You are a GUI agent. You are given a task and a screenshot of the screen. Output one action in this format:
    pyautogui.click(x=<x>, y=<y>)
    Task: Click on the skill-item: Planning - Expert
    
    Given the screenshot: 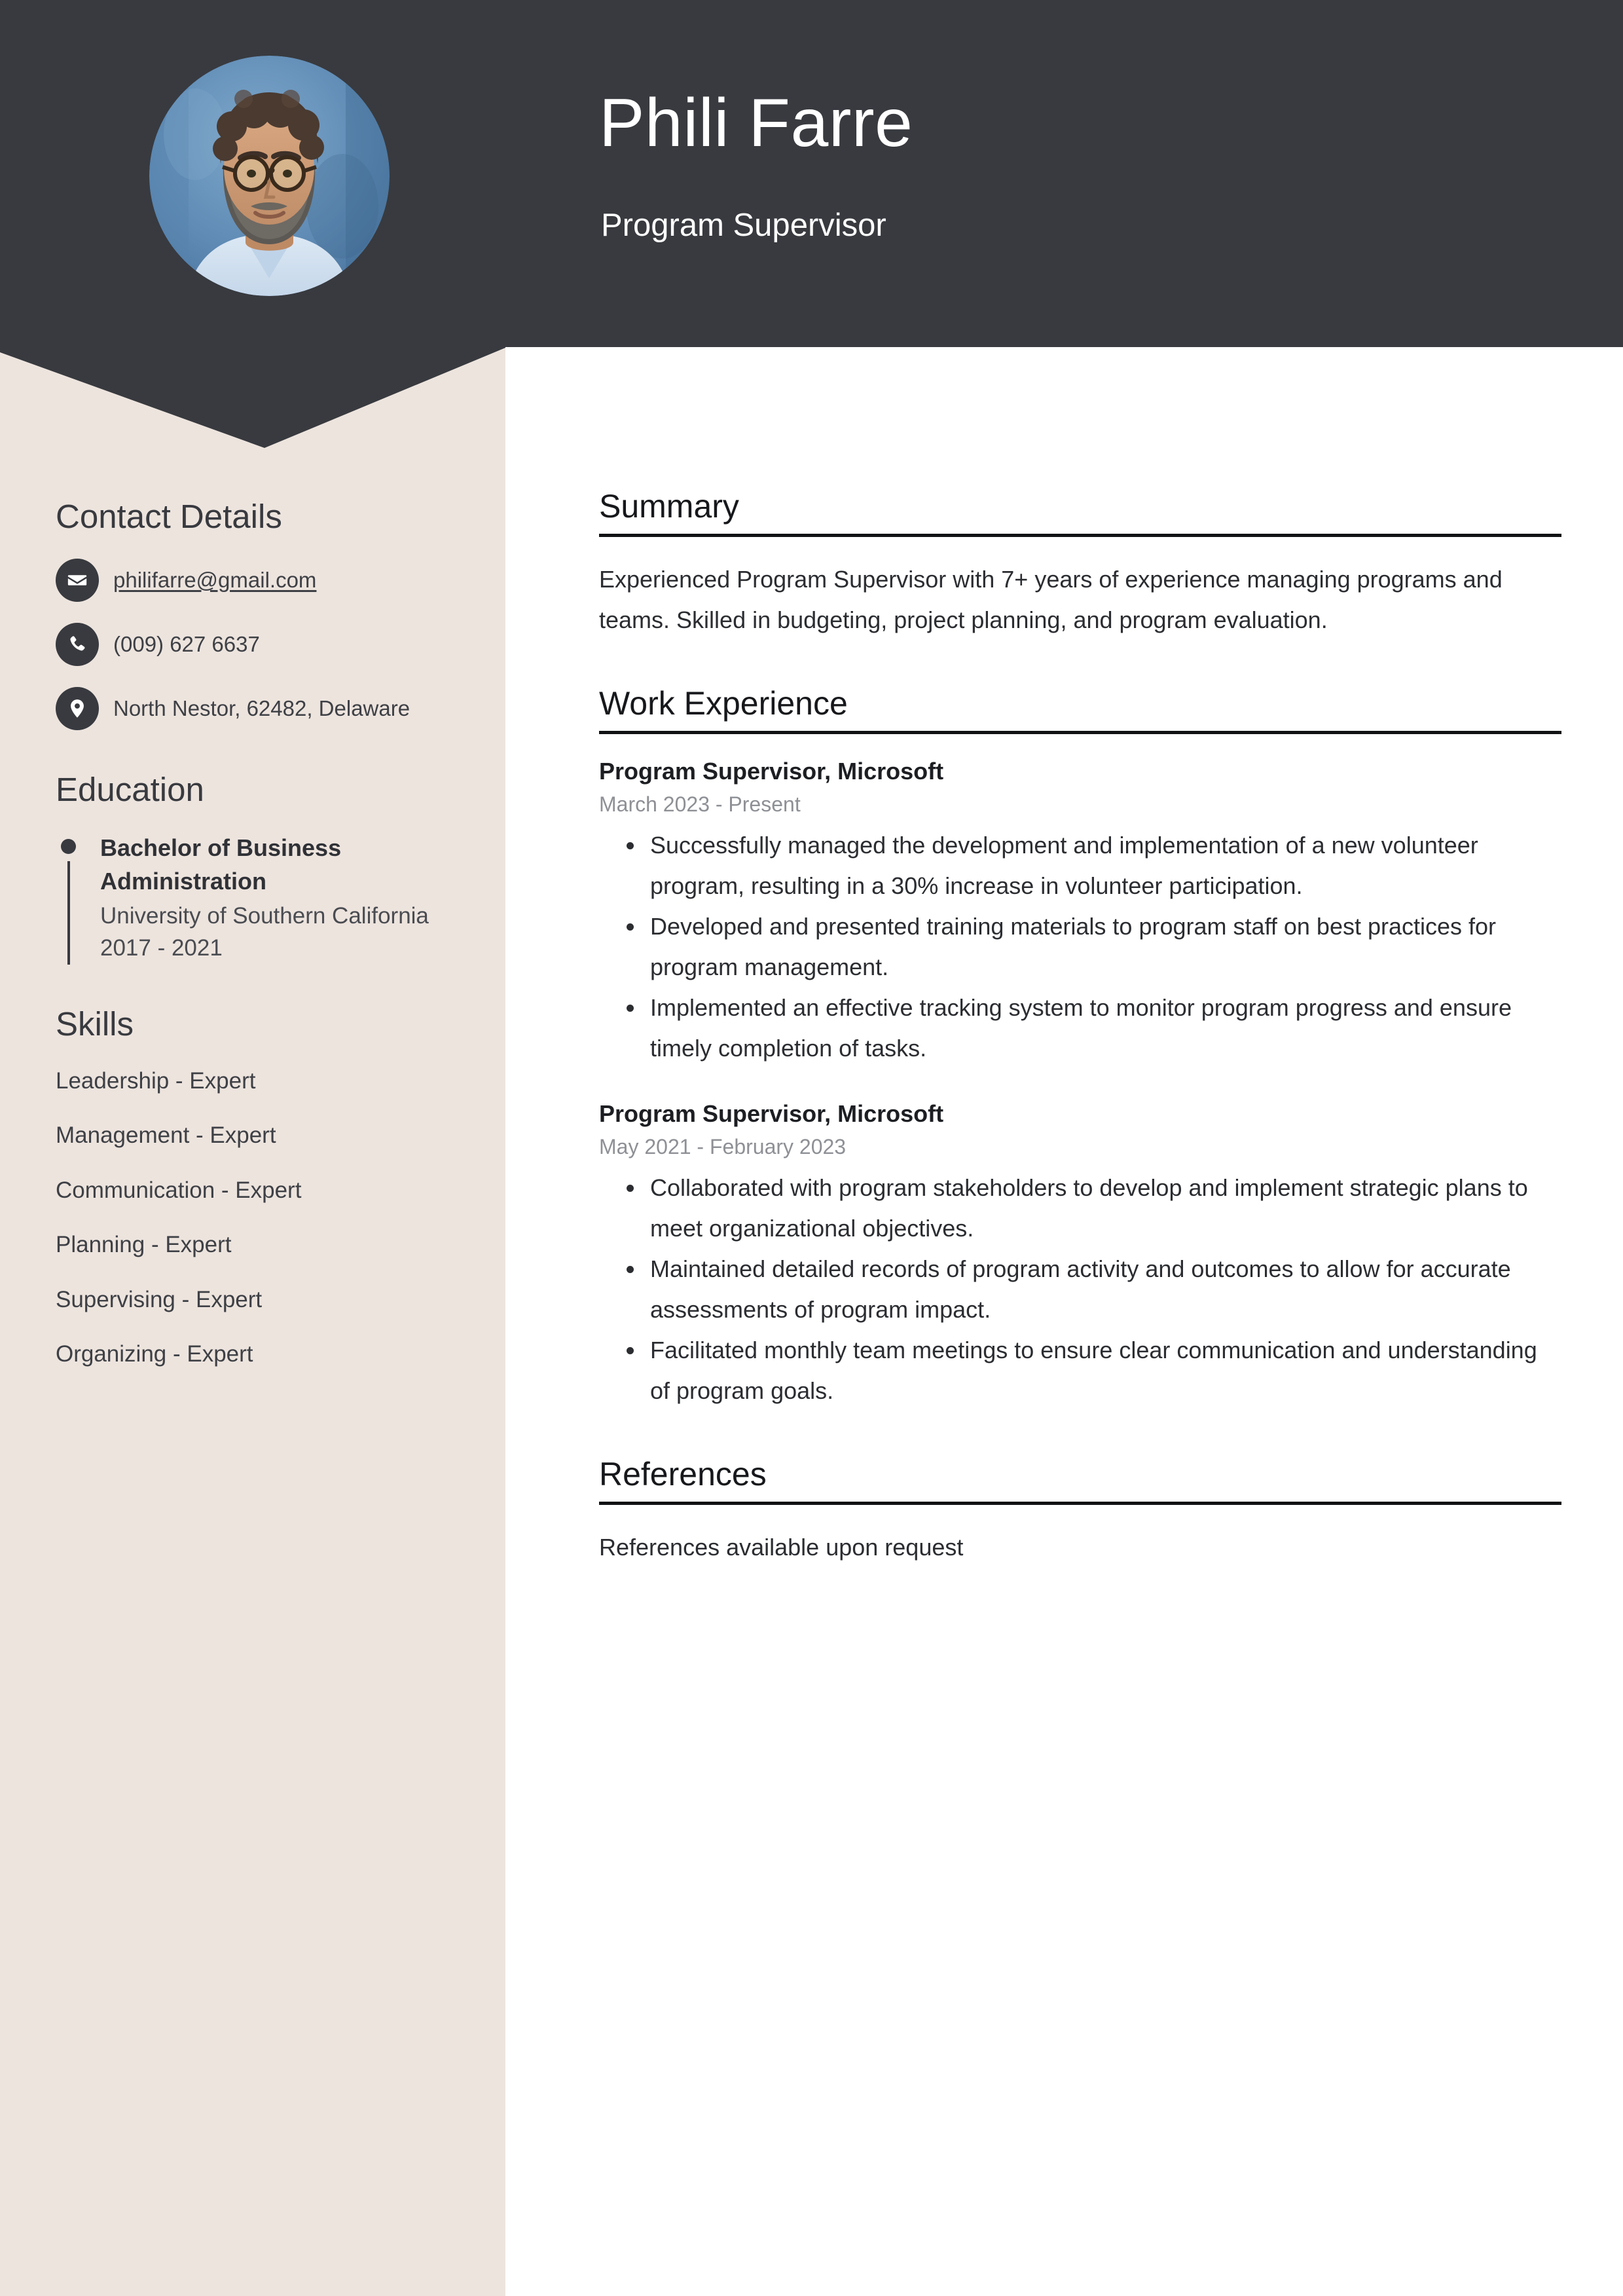 What is the action you would take?
    pyautogui.click(x=144, y=1245)
    